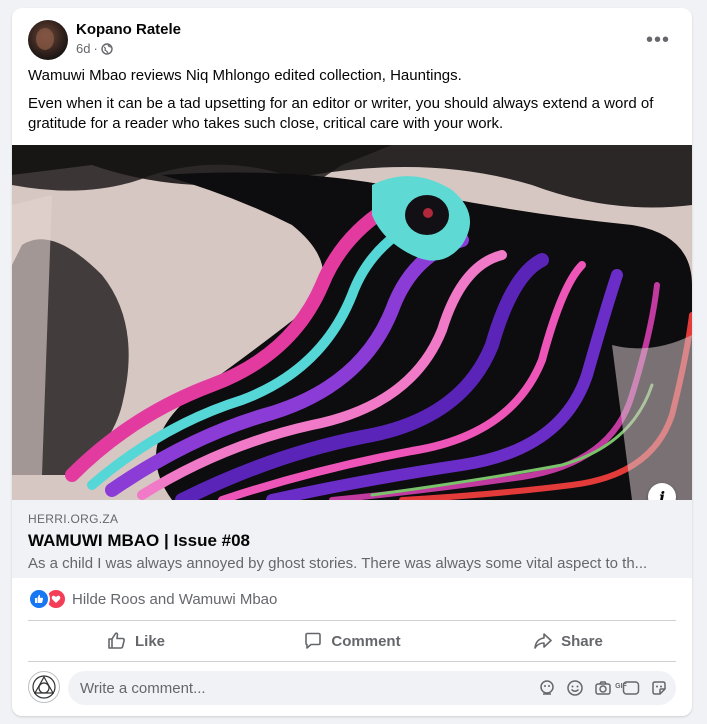 Image resolution: width=707 pixels, height=724 pixels. What do you see at coordinates (313, 640) in the screenshot?
I see `comment-icon` at bounding box center [313, 640].